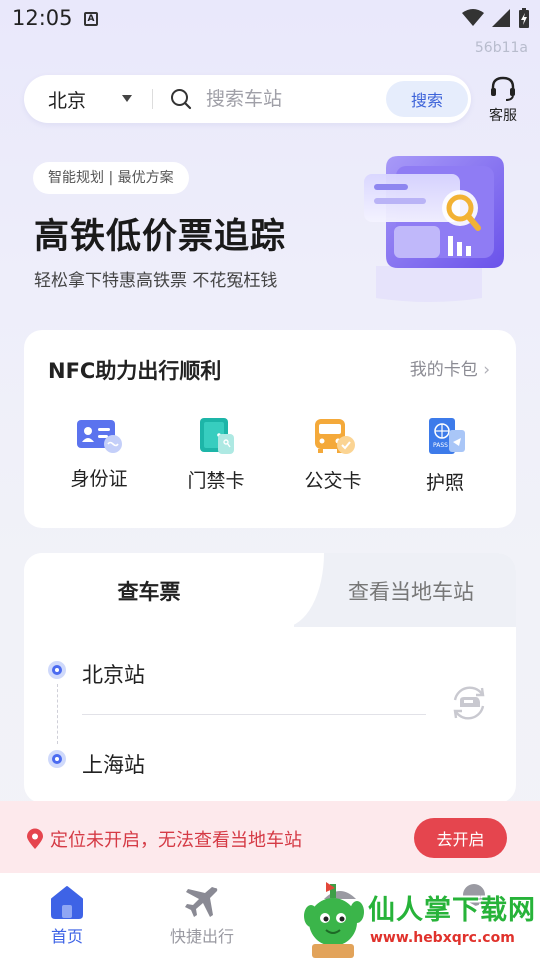  What do you see at coordinates (152, 99) in the screenshot?
I see `search-divider` at bounding box center [152, 99].